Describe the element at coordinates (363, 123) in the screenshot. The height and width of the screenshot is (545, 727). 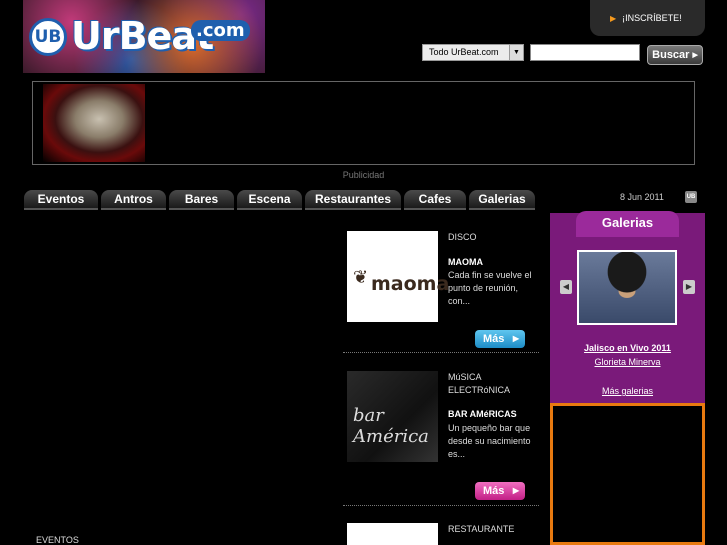
I see `ad-banner` at that location.